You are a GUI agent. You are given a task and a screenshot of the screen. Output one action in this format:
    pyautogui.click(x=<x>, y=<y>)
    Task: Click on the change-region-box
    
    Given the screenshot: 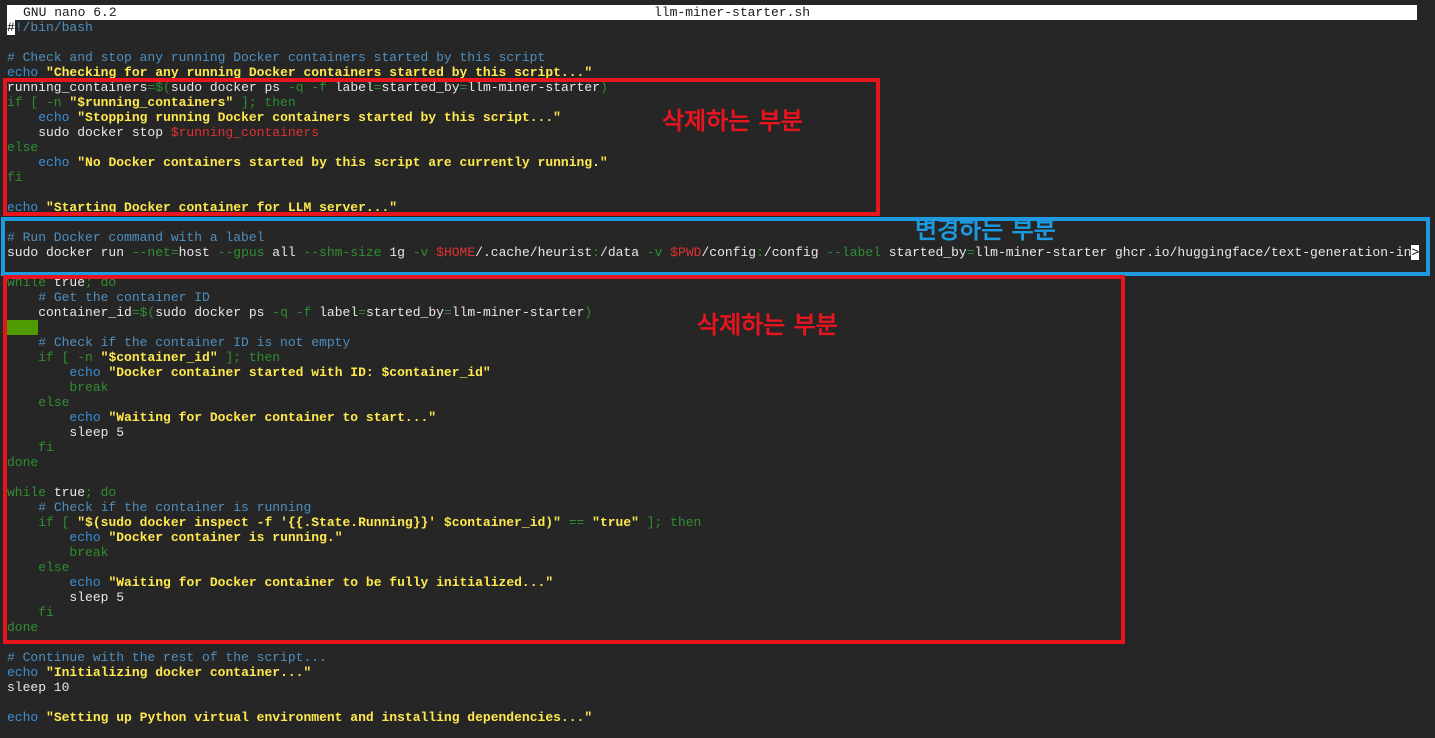 What is the action you would take?
    pyautogui.click(x=715, y=246)
    